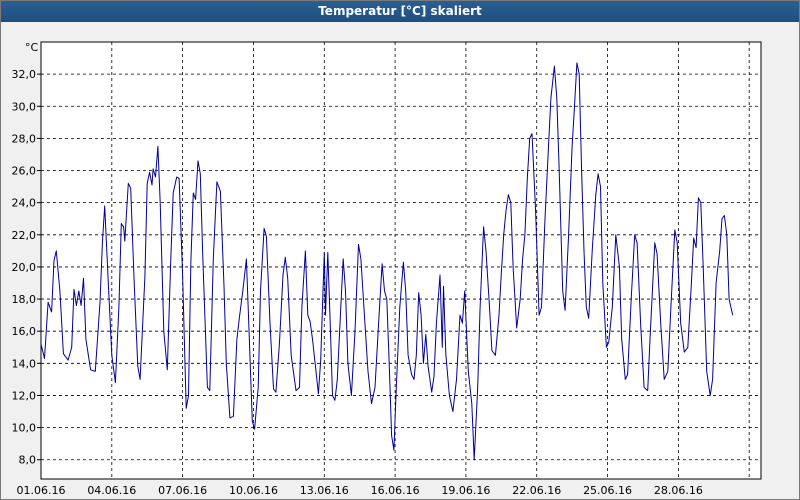  What do you see at coordinates (24, 331) in the screenshot?
I see `y-tick-label: 16,0` at bounding box center [24, 331].